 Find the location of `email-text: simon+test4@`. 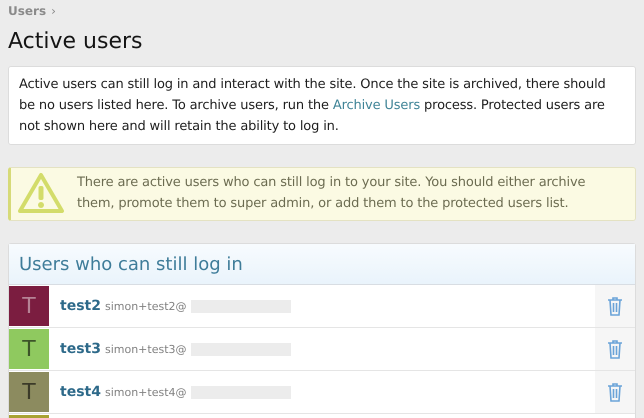

email-text: simon+test4@ is located at coordinates (145, 392).